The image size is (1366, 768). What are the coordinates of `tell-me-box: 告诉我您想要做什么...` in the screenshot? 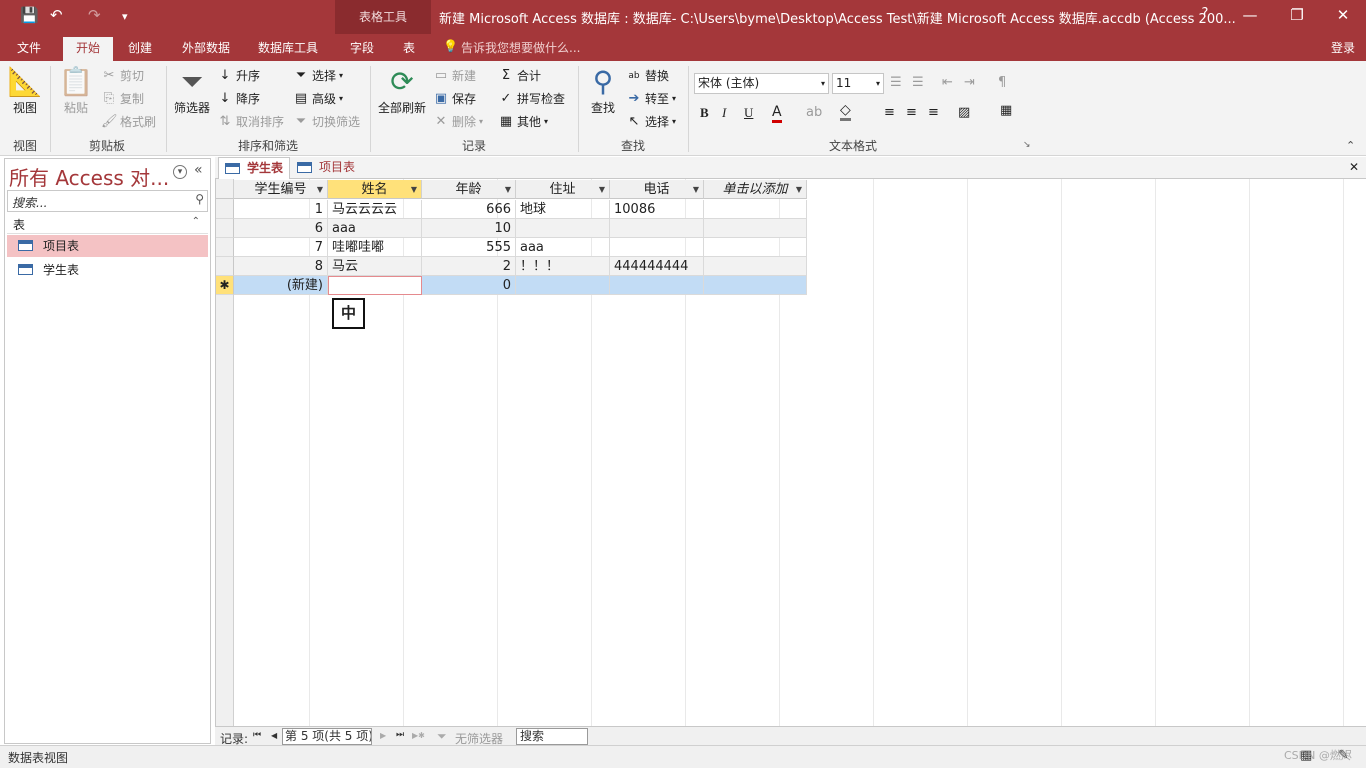 It's located at (520, 47).